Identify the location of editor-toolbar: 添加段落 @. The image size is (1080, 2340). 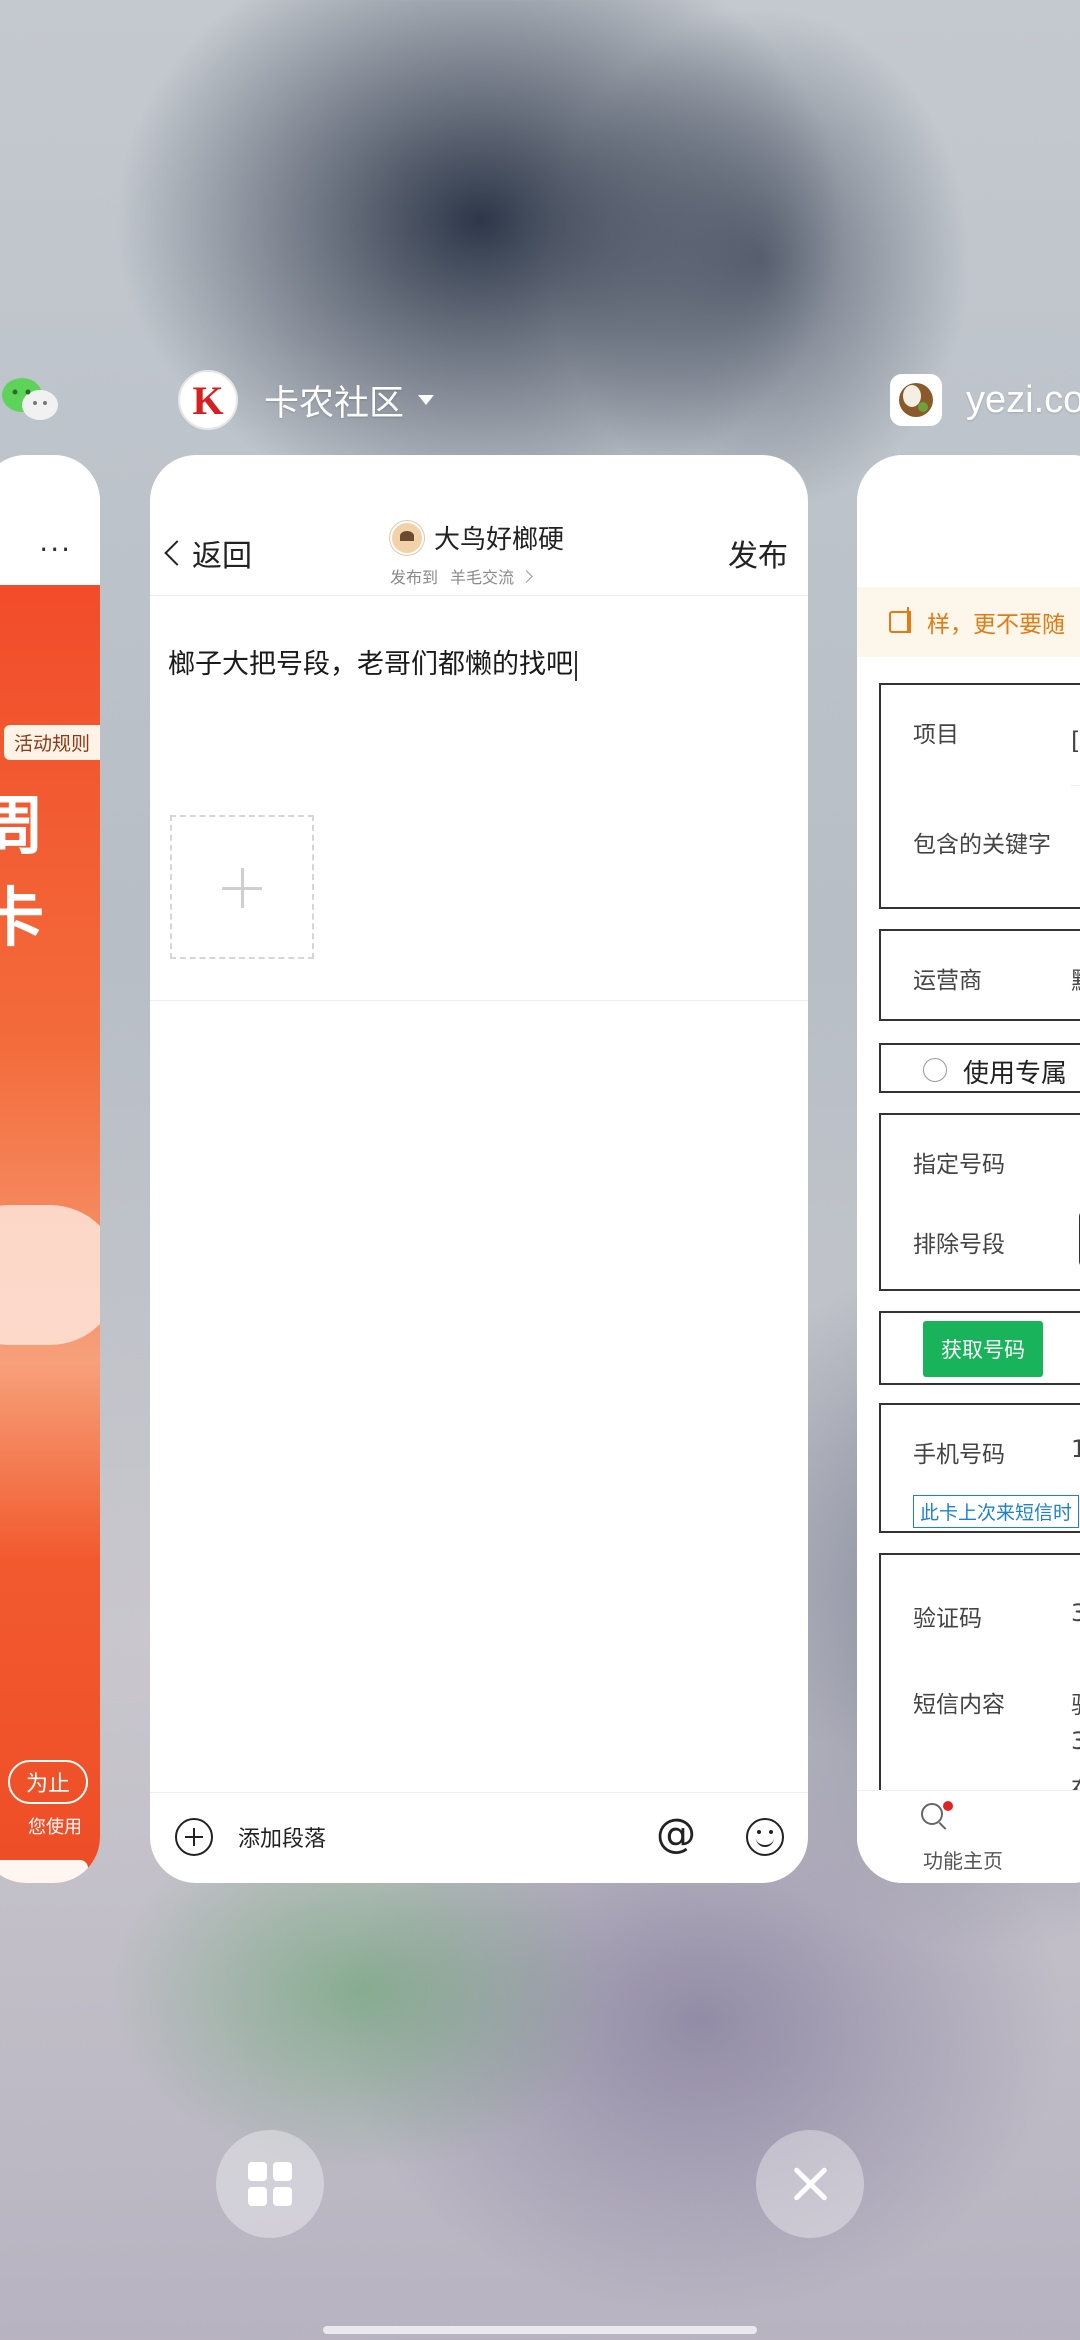
(479, 1837).